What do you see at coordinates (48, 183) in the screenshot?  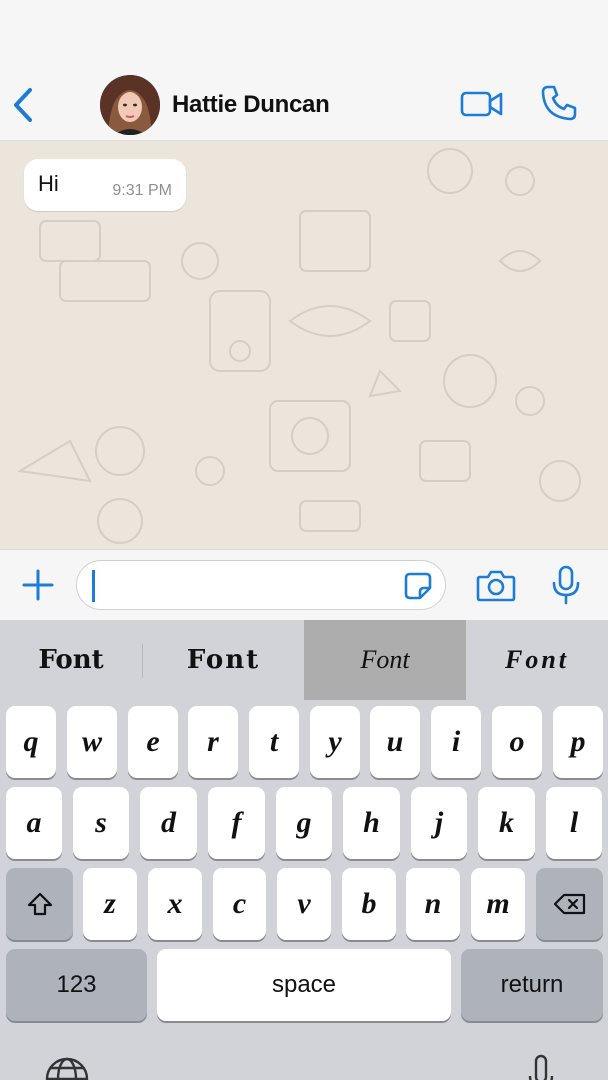 I see `message-text: Hi` at bounding box center [48, 183].